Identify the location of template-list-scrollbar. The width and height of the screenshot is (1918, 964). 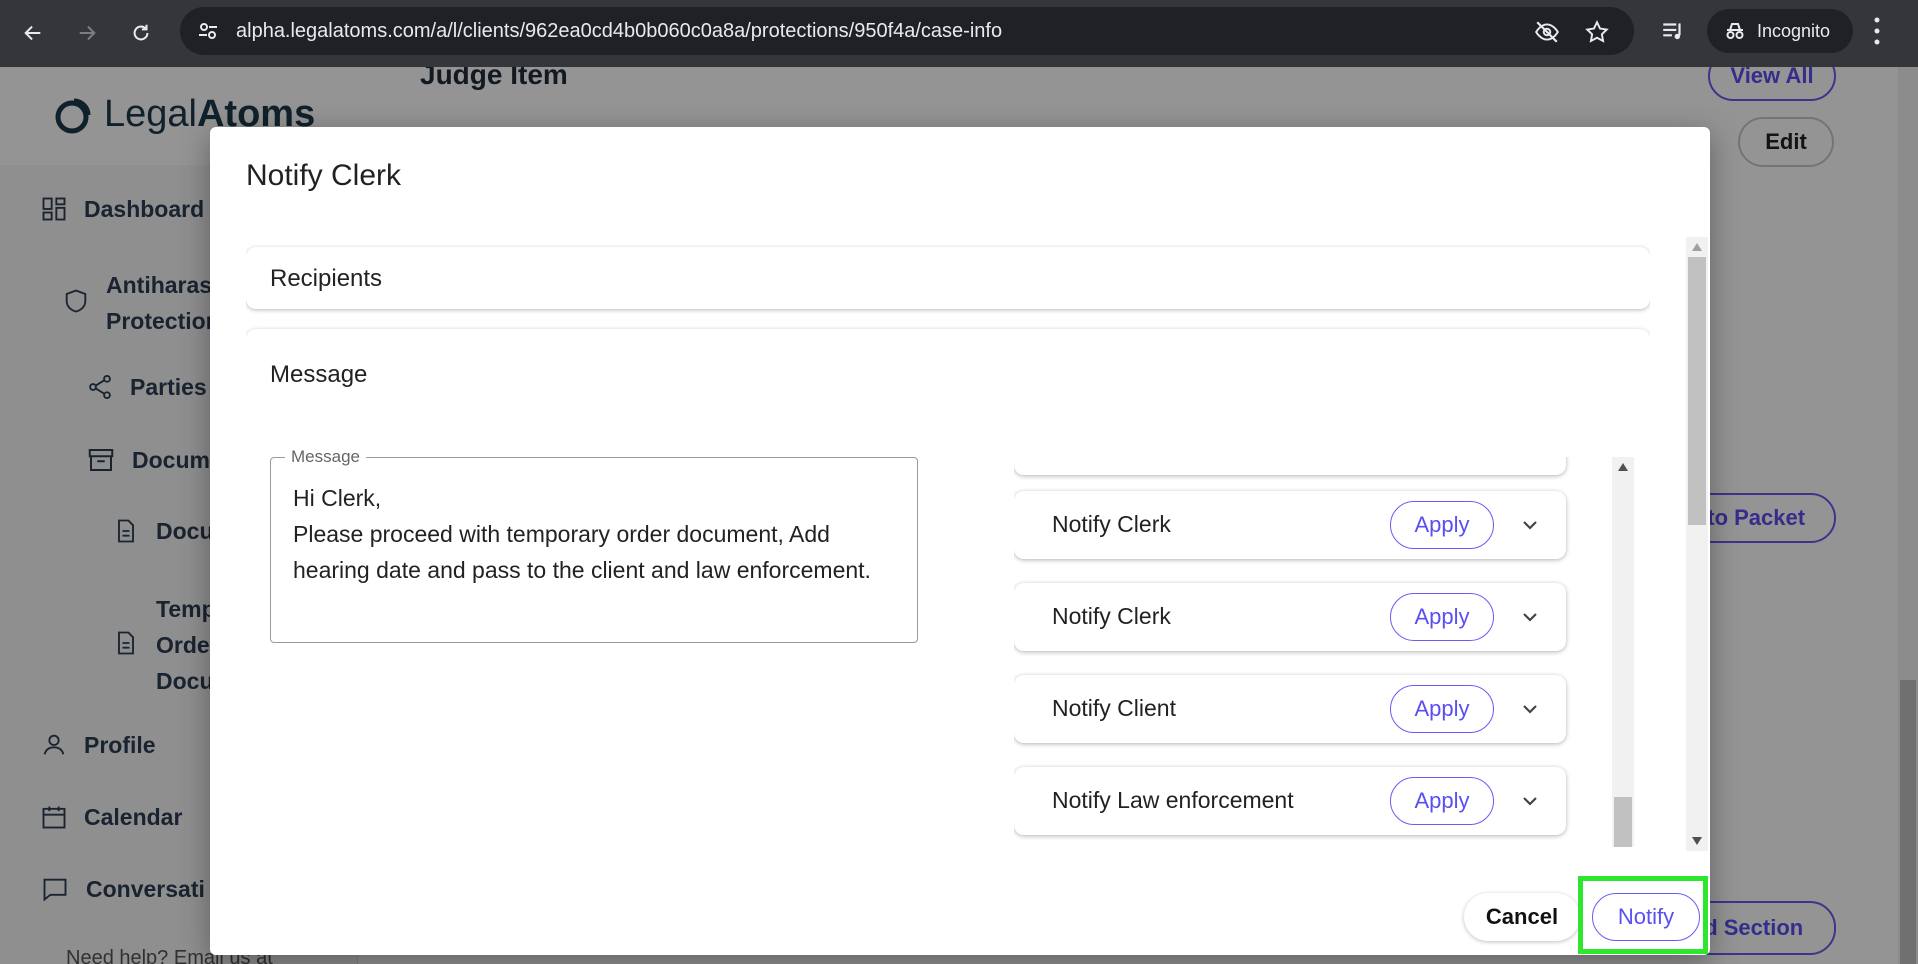
(1623, 652).